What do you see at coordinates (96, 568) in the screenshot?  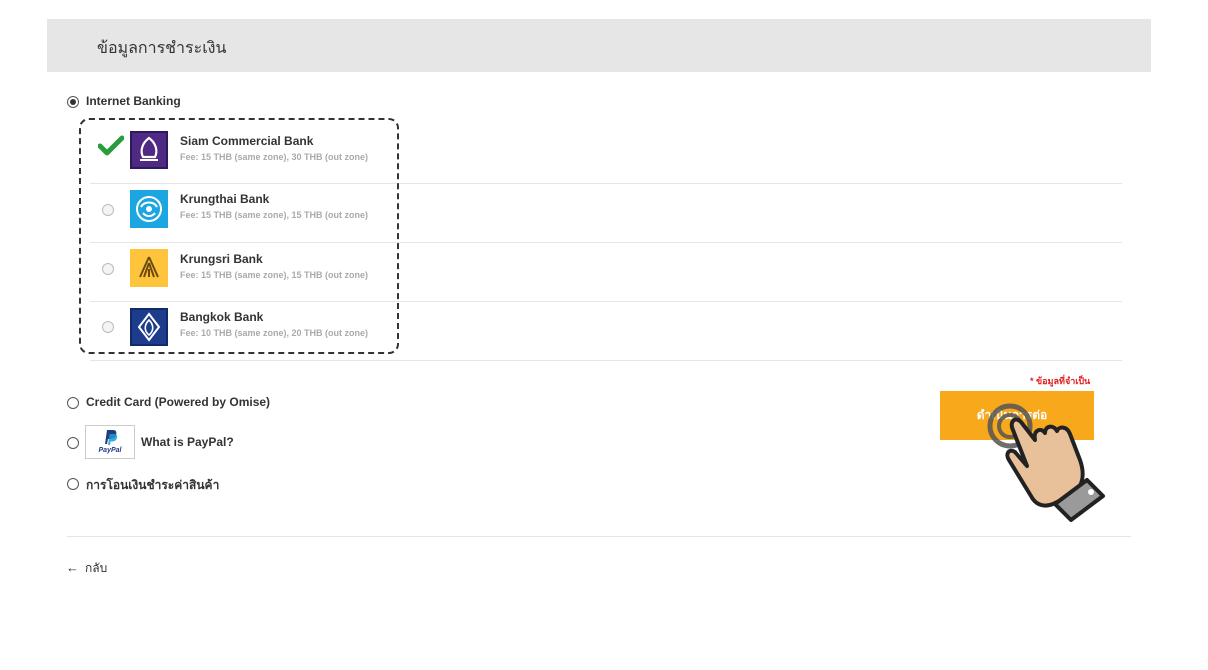 I see `back-link-label: กลับ` at bounding box center [96, 568].